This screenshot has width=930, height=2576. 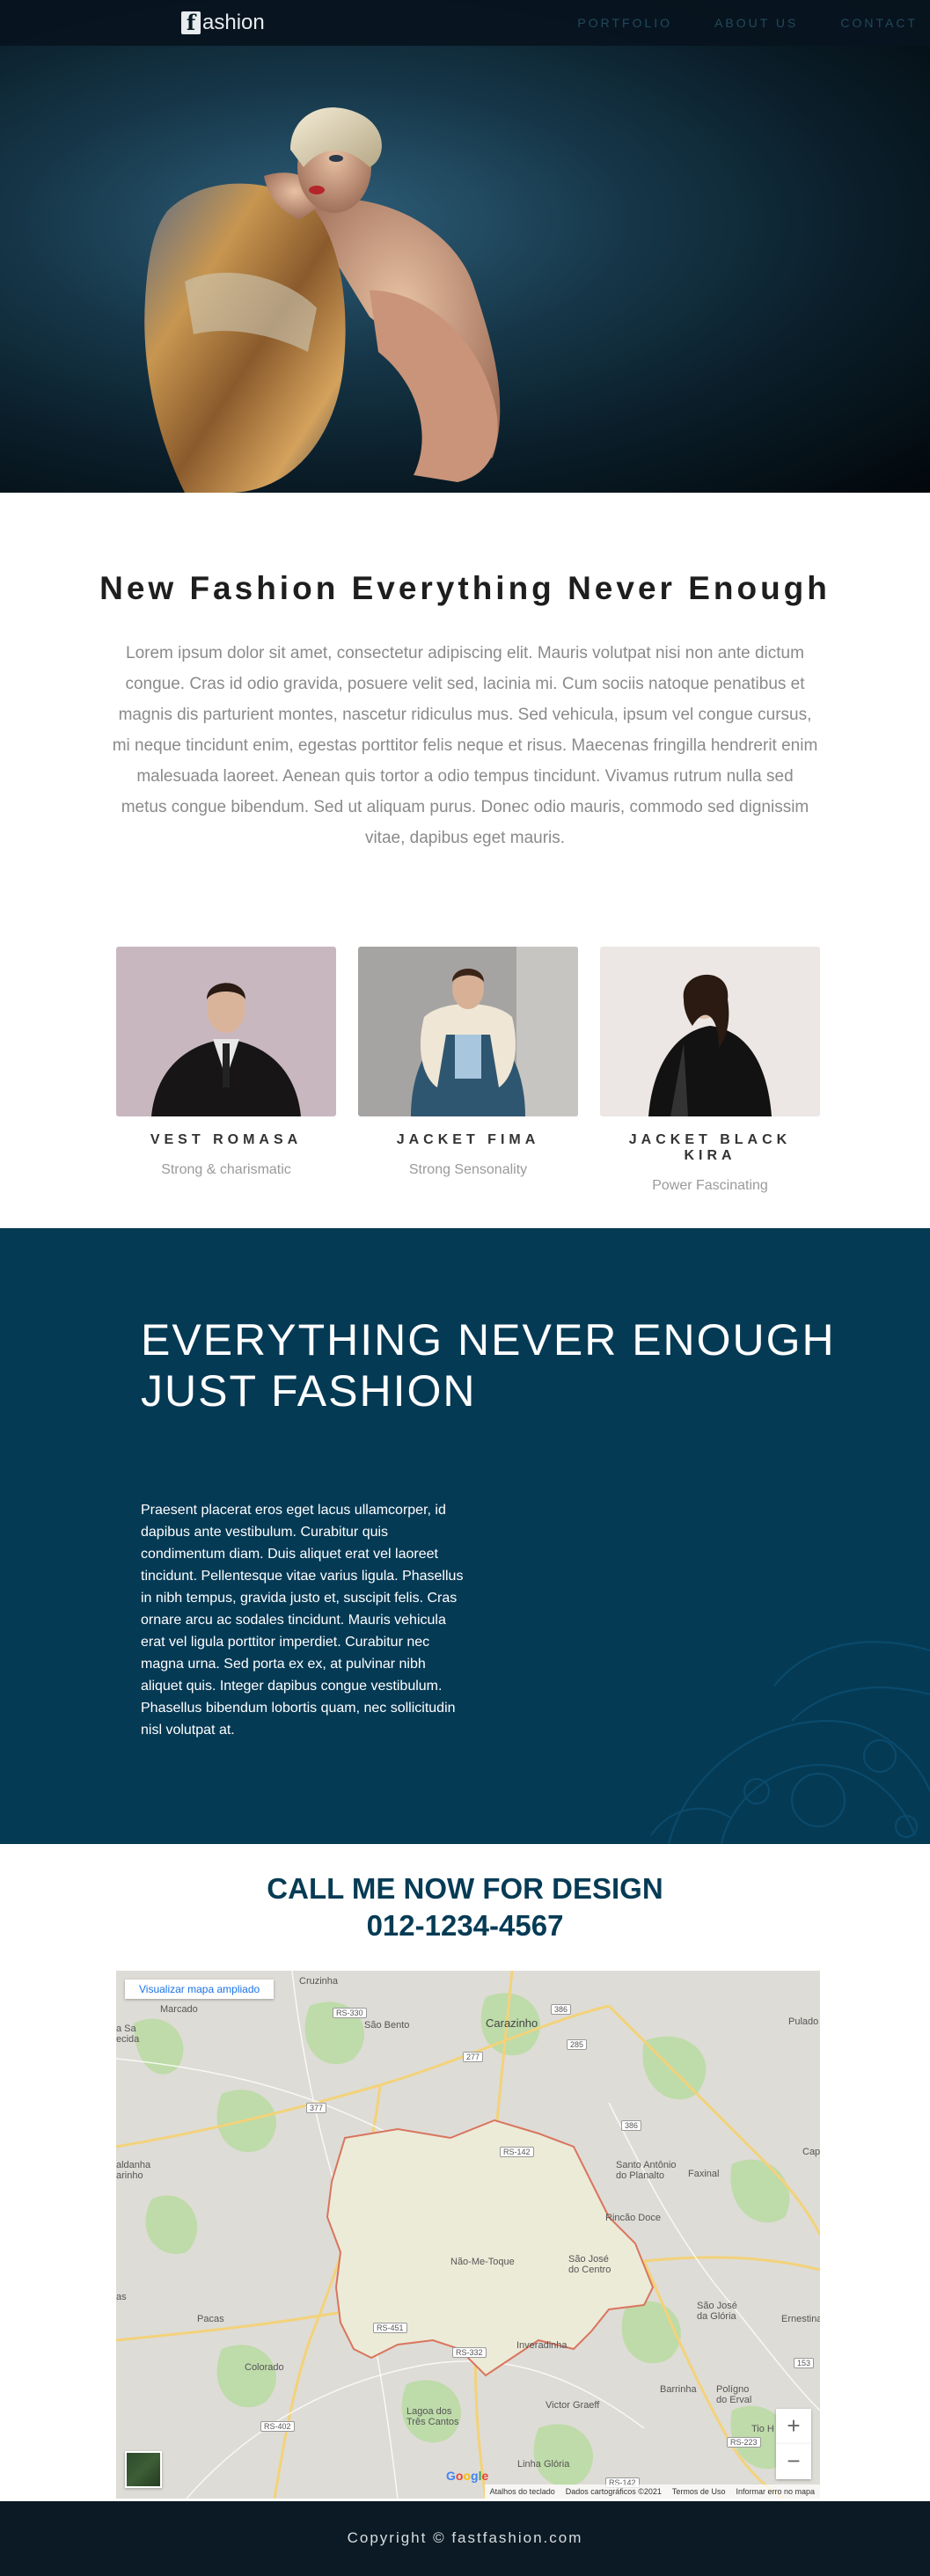 I want to click on nav-link-contact: CONTACT, so click(x=879, y=23).